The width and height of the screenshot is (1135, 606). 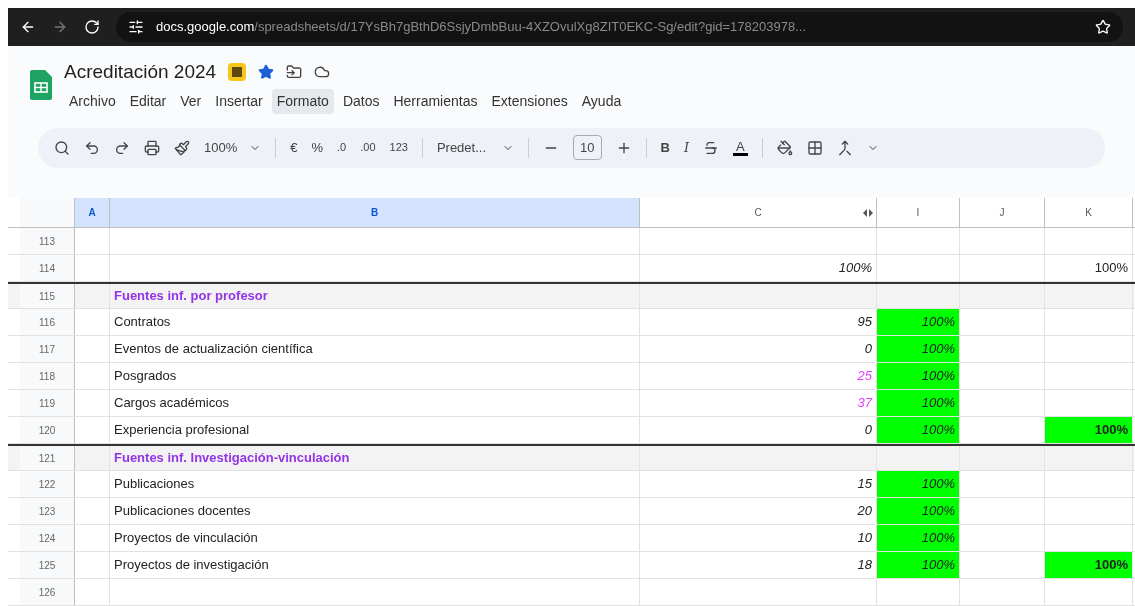 I want to click on table-cell-text: Posgrados, so click(x=145, y=376).